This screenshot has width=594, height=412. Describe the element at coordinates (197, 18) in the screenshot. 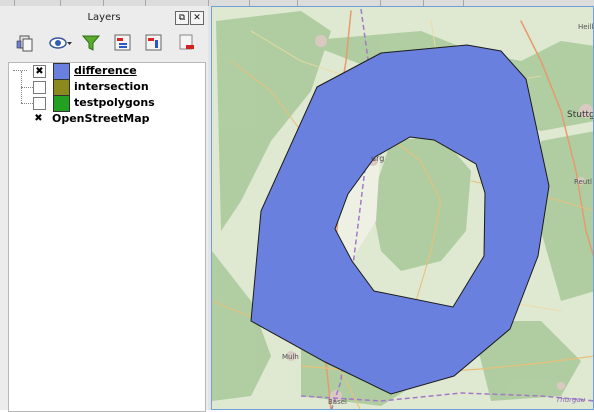

I see `close-panel-button: ✕` at that location.